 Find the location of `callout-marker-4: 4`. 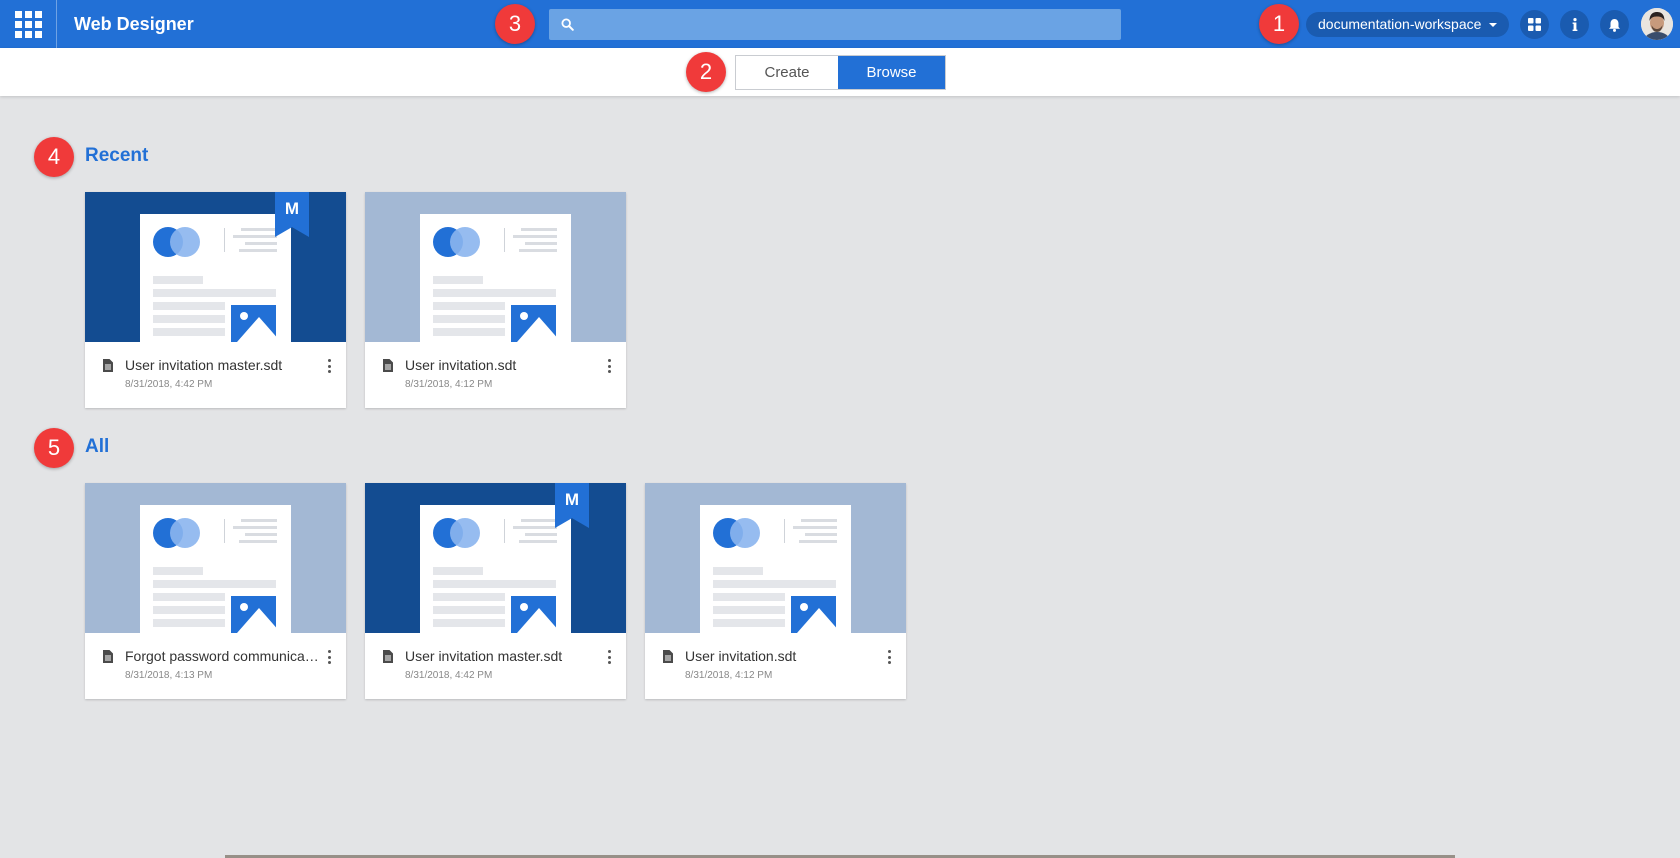

callout-marker-4: 4 is located at coordinates (54, 157).